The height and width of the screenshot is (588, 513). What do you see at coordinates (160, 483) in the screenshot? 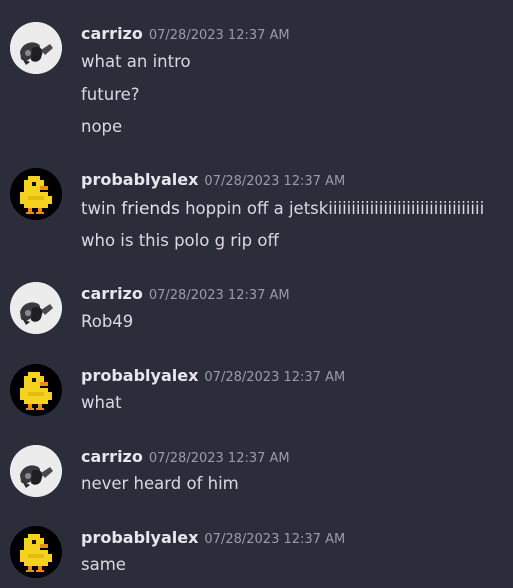
I see `message-text: never heard of him` at bounding box center [160, 483].